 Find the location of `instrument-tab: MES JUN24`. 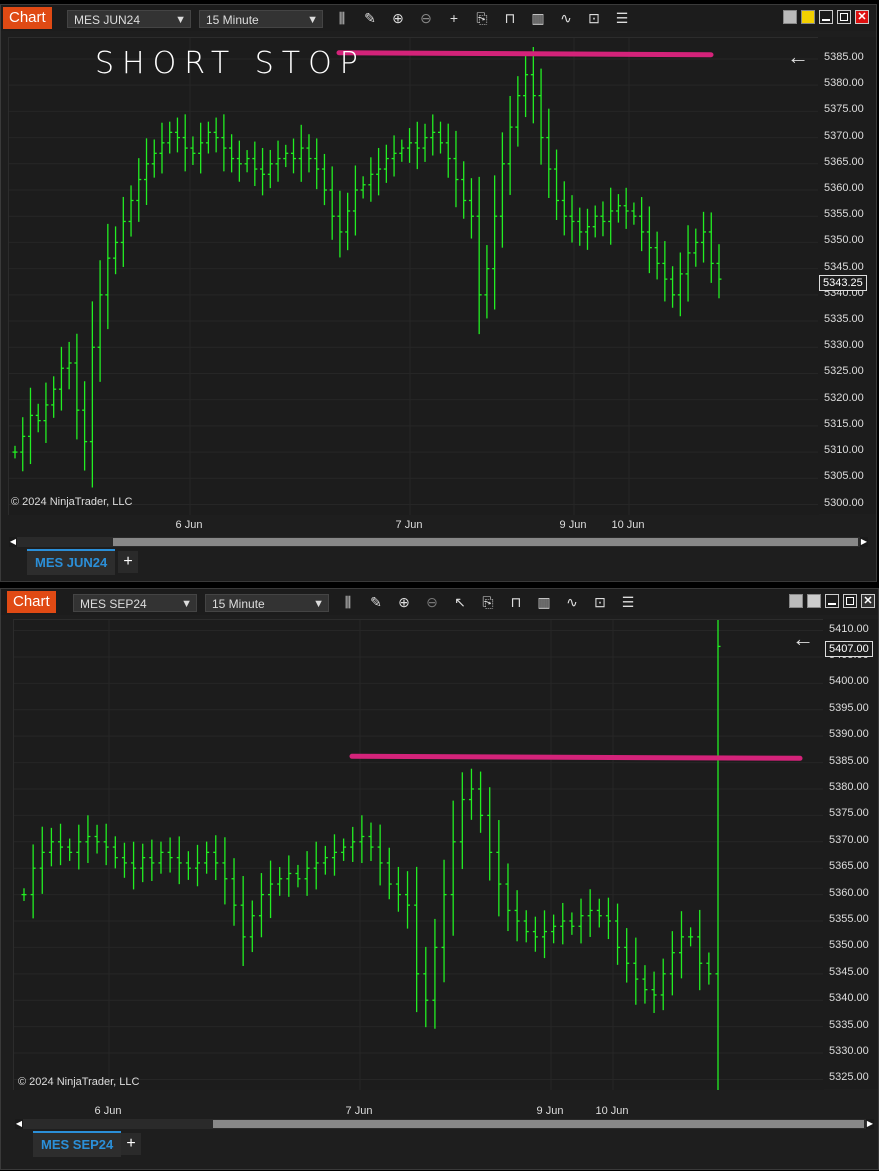

instrument-tab: MES JUN24 is located at coordinates (71, 562).